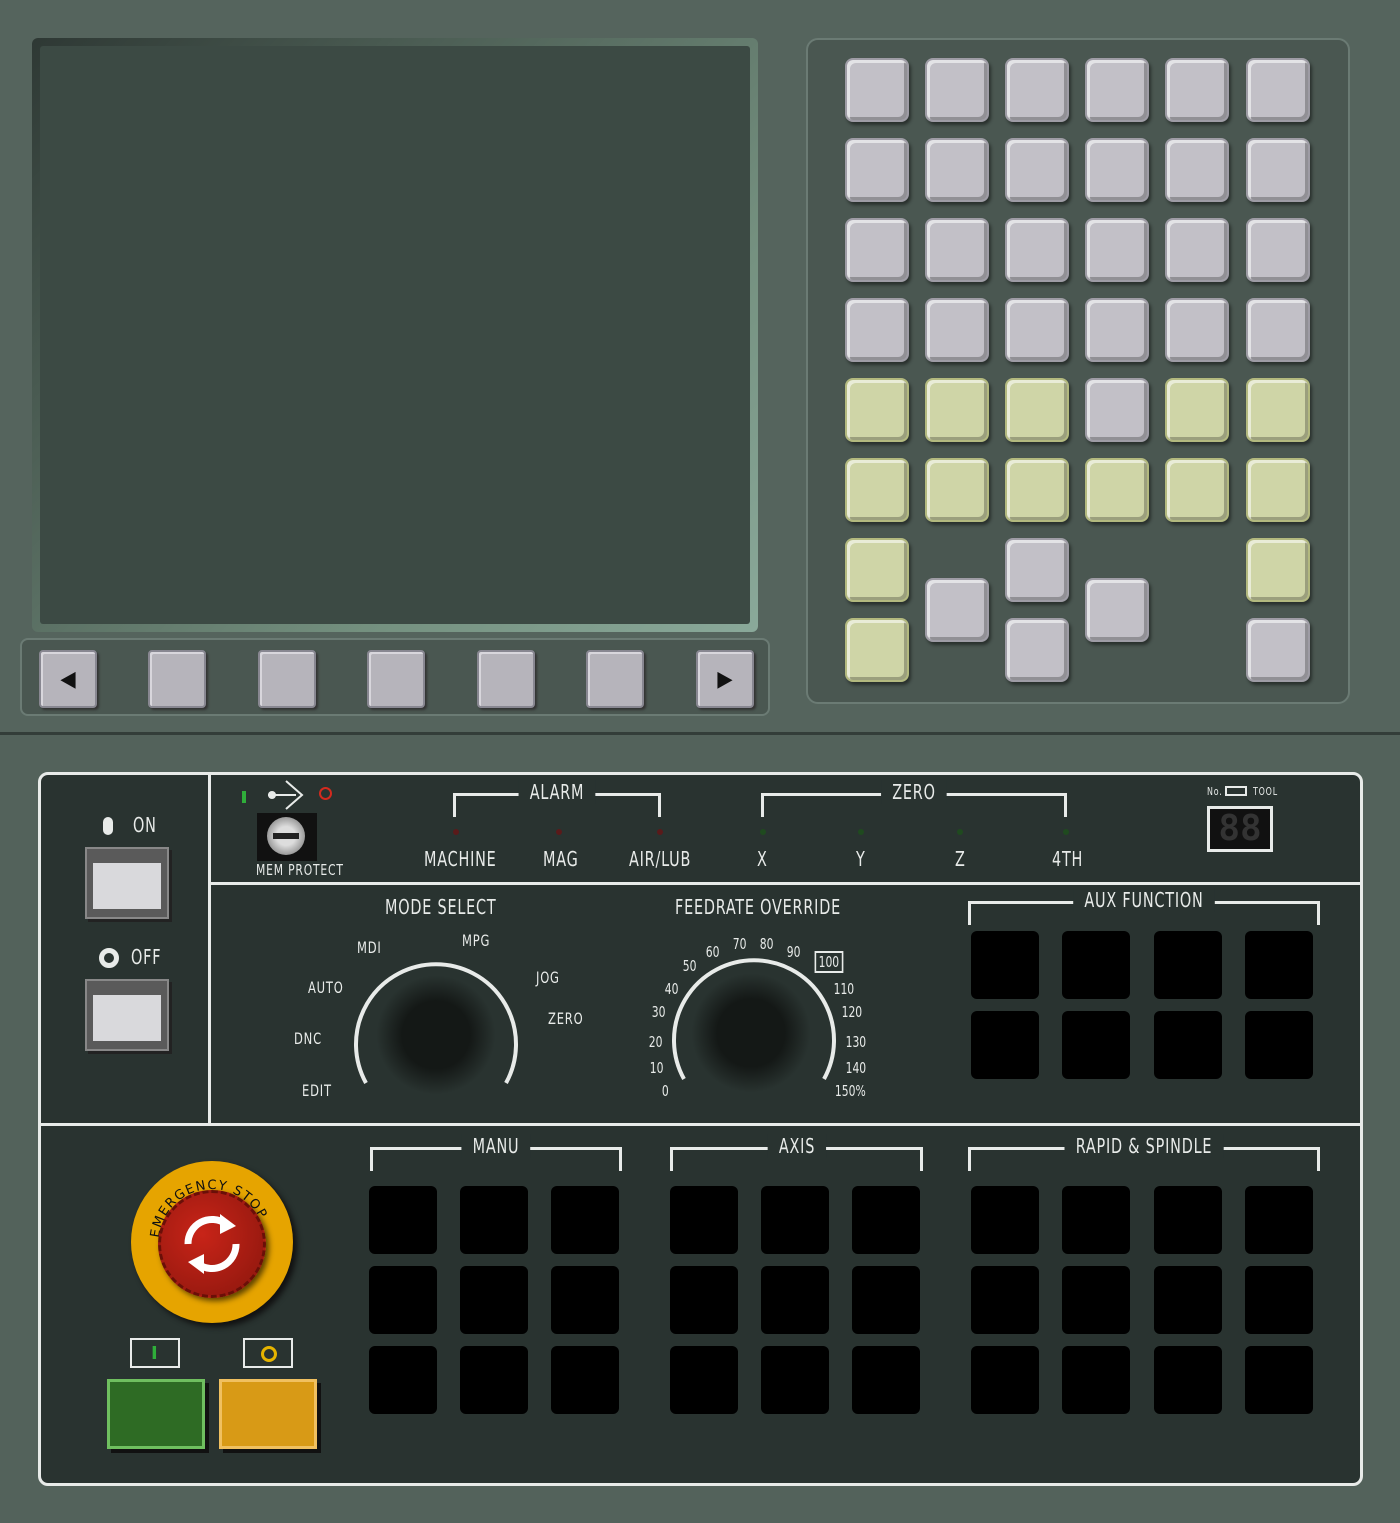 The height and width of the screenshot is (1523, 1400). What do you see at coordinates (268, 1414) in the screenshot?
I see `feed-hold-button` at bounding box center [268, 1414].